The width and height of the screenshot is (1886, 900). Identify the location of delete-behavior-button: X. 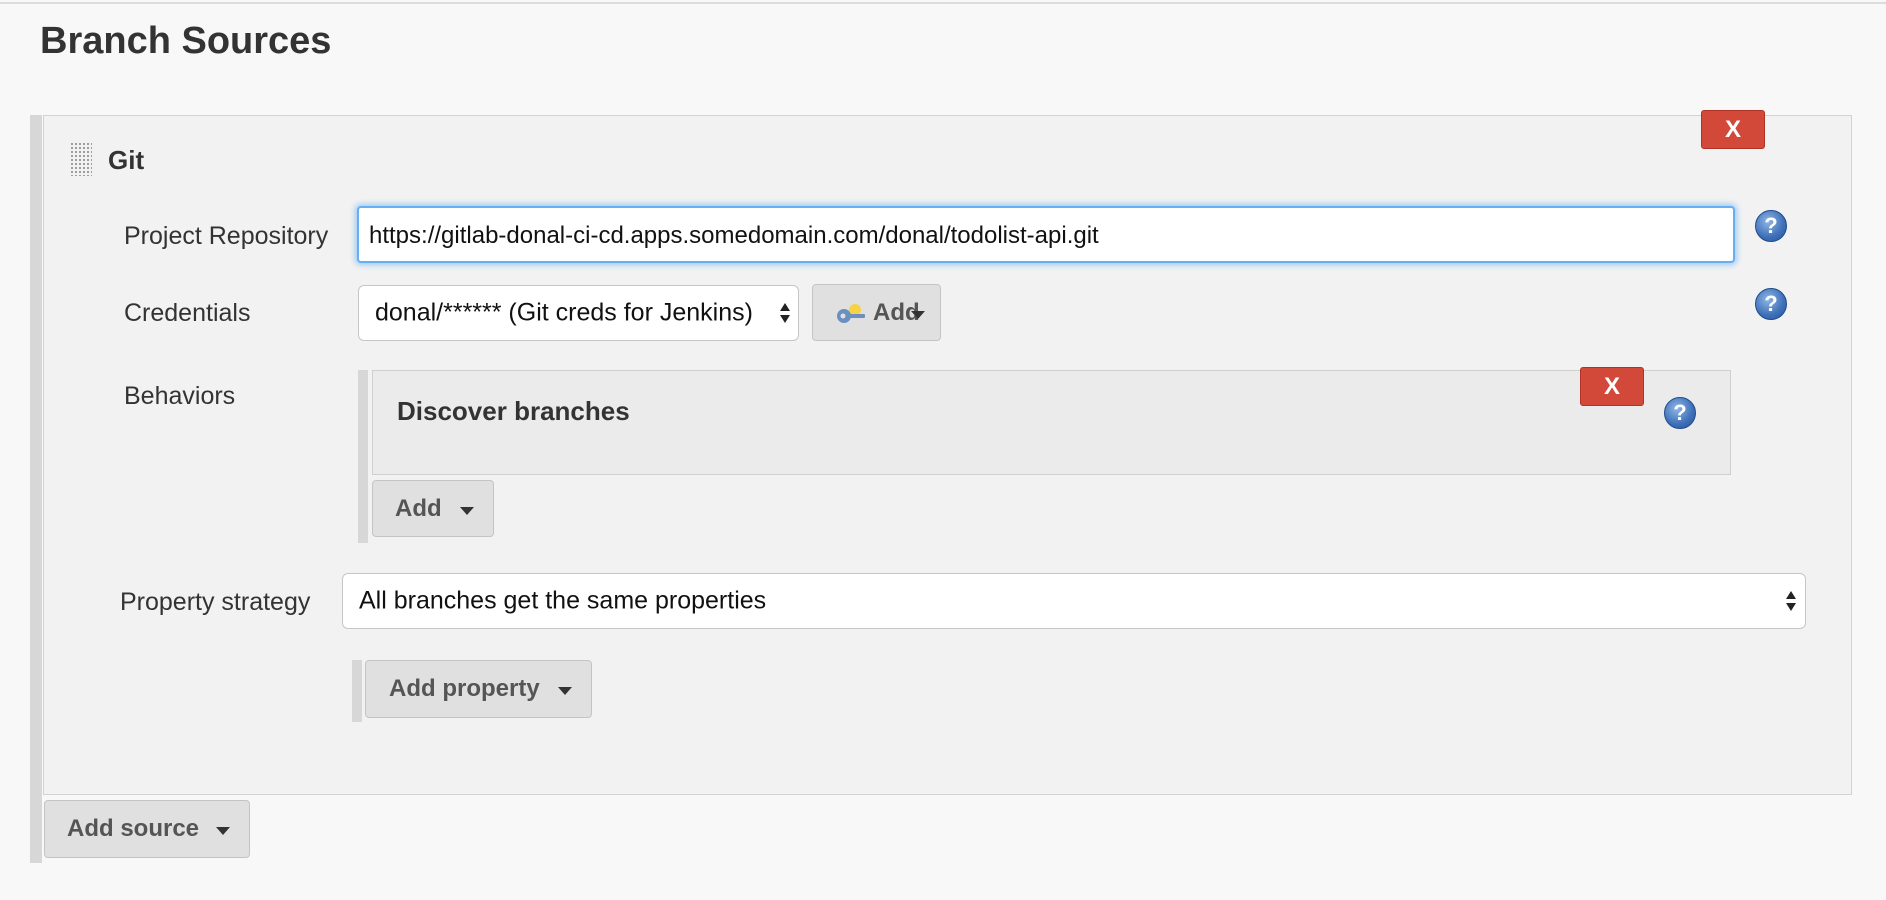
(1612, 386).